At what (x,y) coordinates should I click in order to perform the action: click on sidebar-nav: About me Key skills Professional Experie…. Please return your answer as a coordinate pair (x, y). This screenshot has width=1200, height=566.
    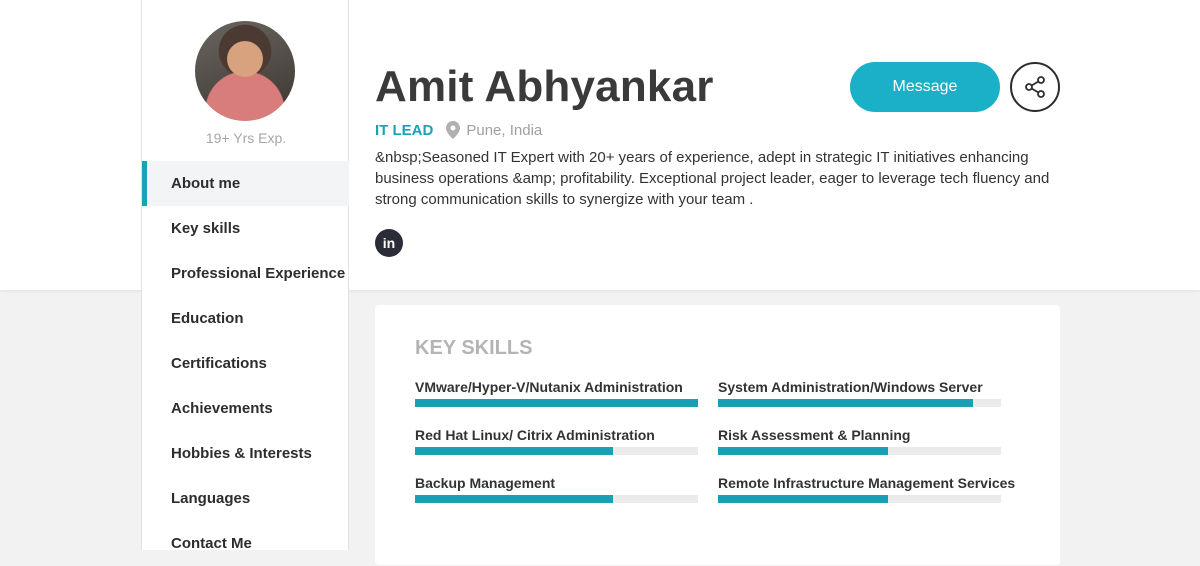
    Looking at the image, I should click on (245, 363).